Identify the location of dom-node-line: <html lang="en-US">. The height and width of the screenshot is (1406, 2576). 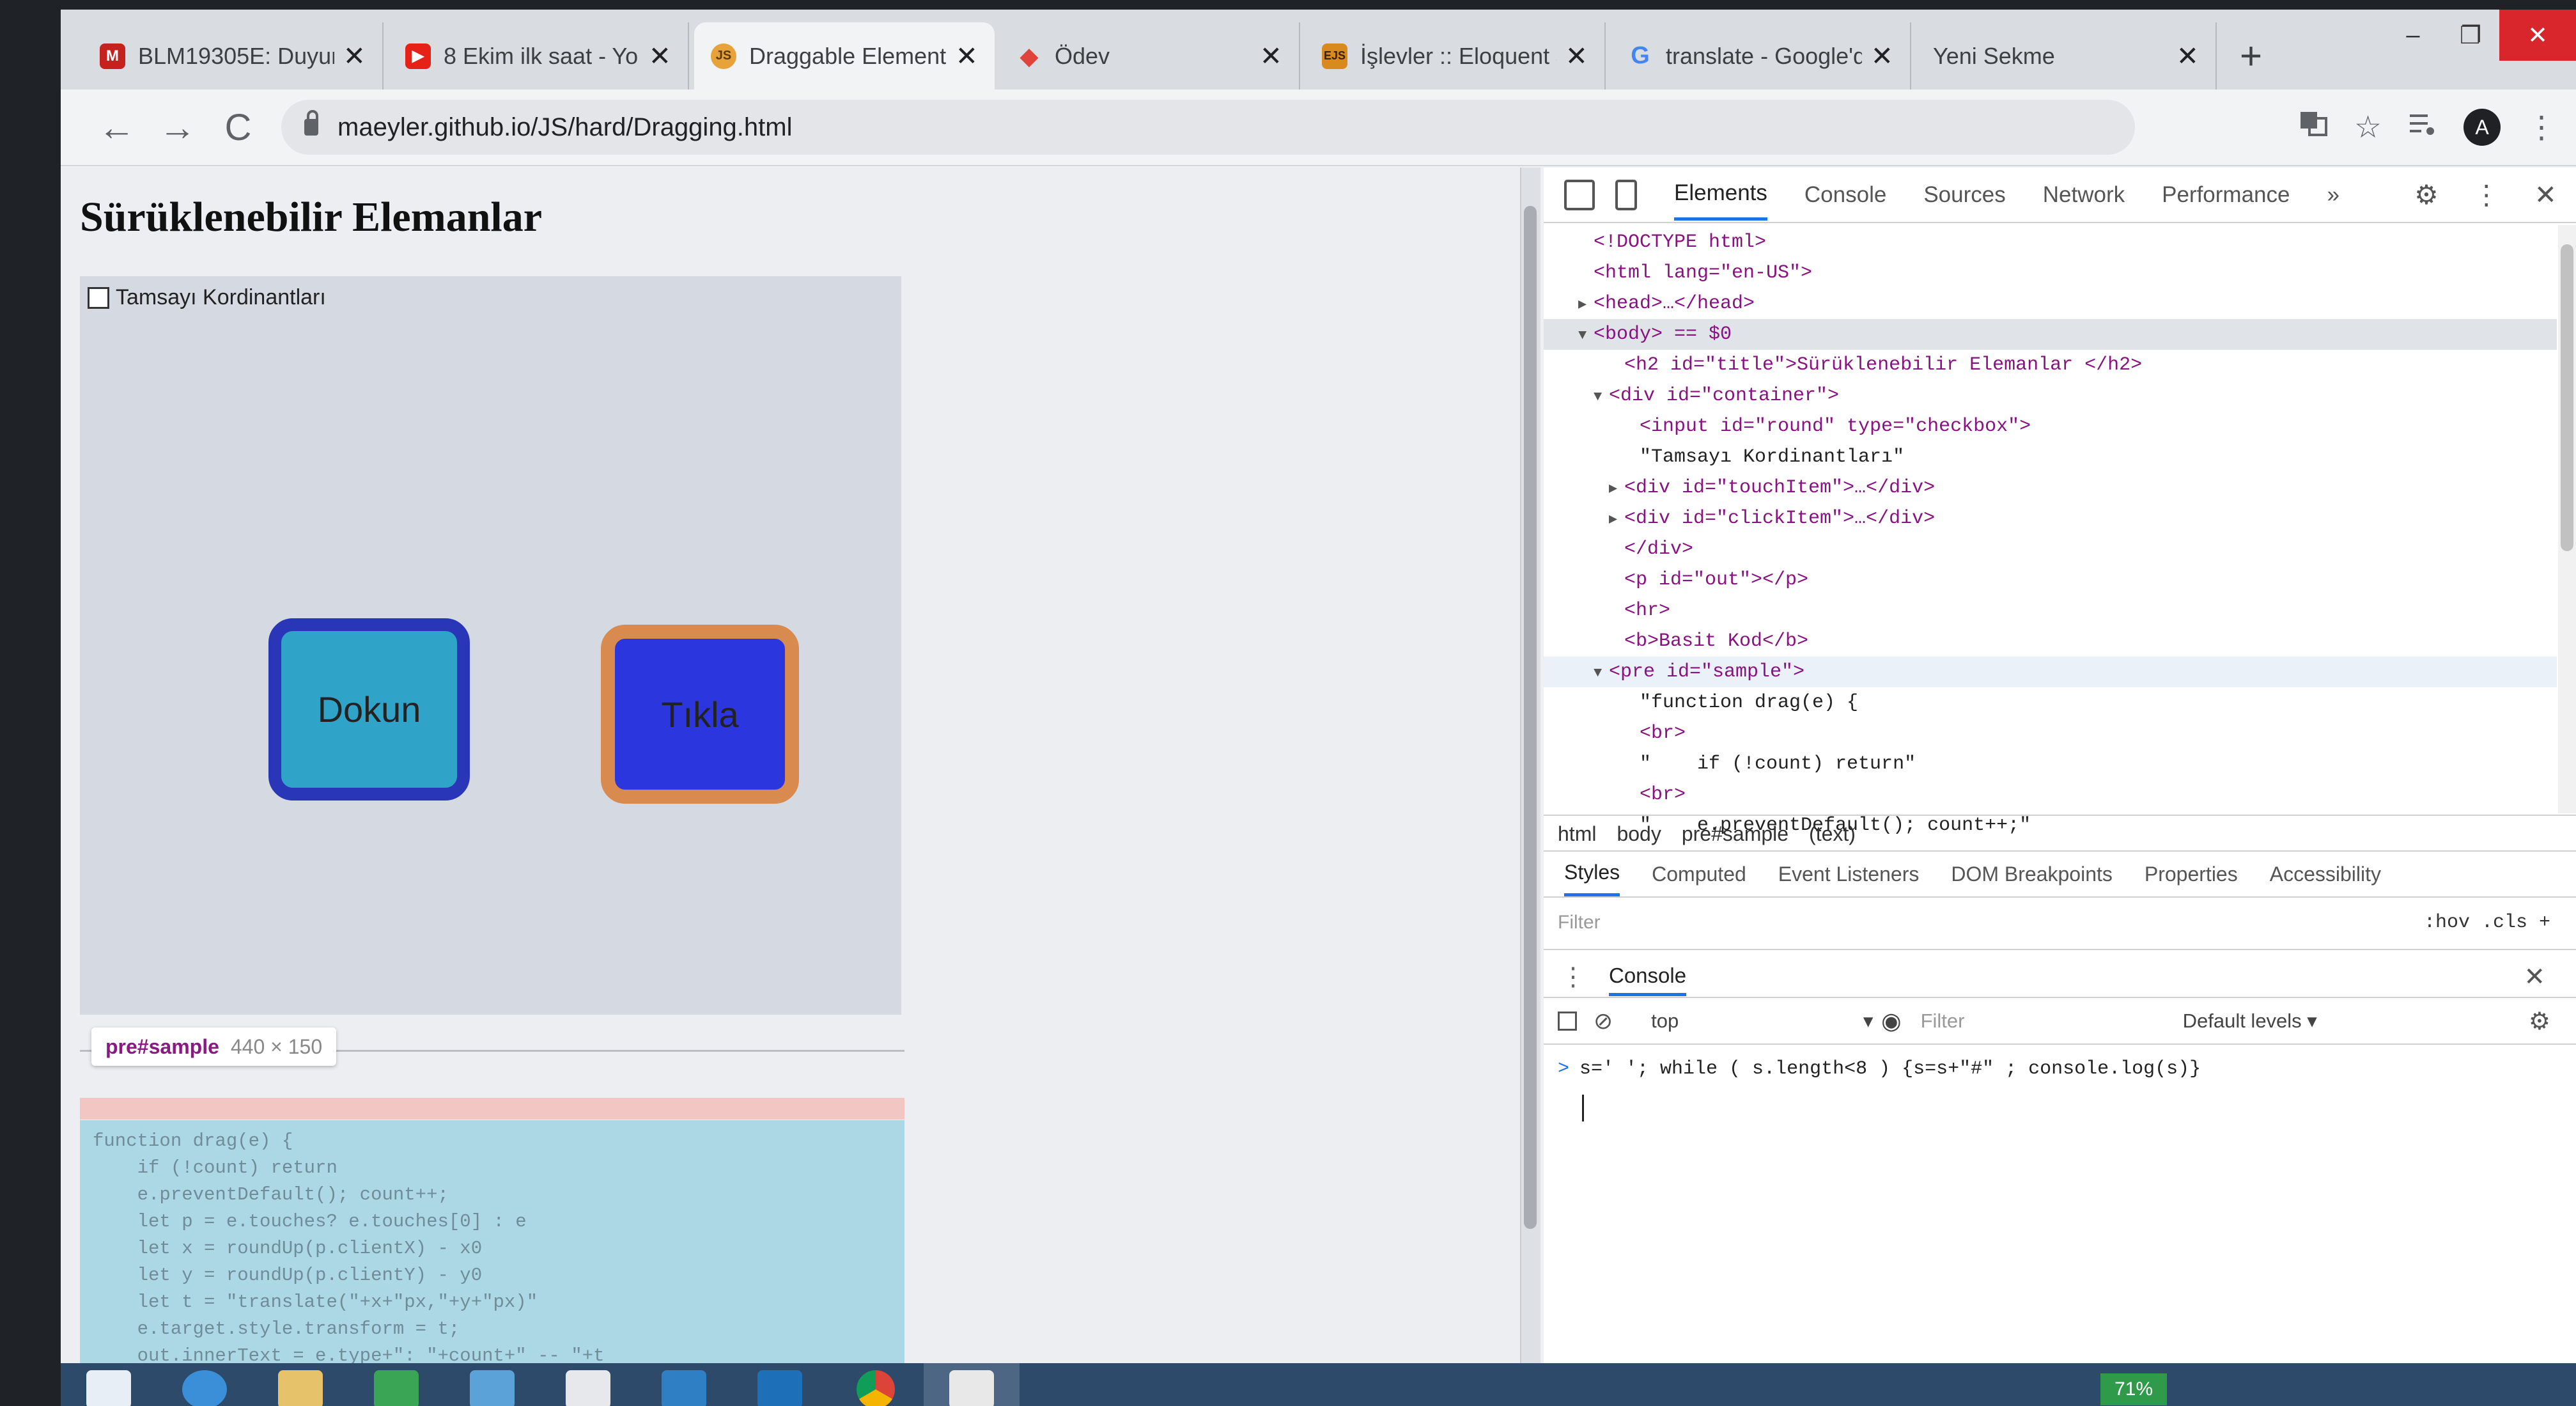
(2050, 273).